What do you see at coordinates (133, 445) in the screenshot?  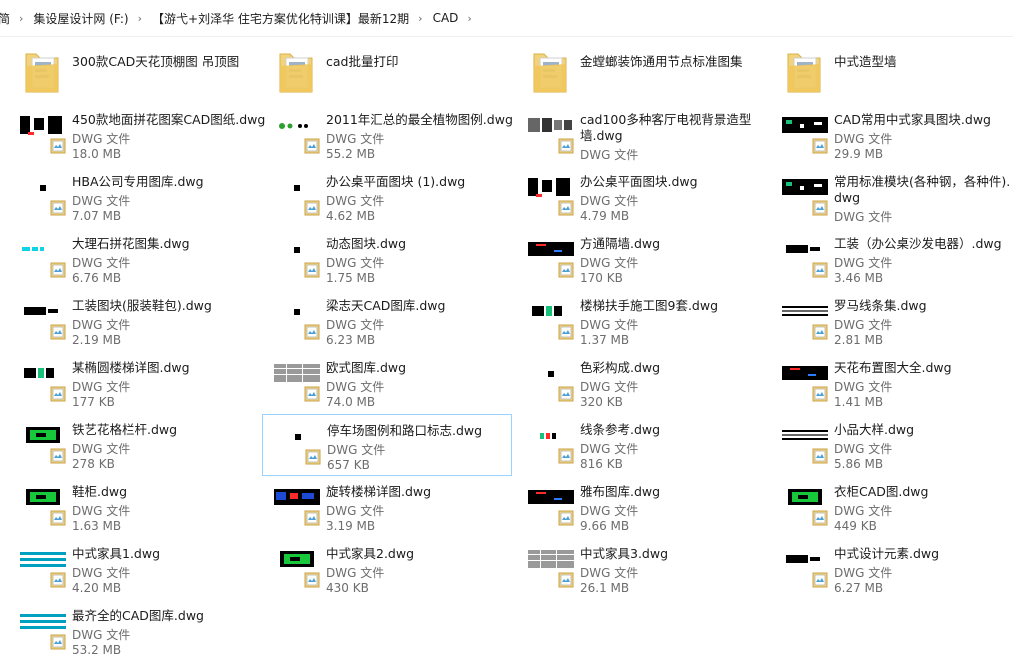 I see `file-item: 铁艺花格栏杆.dwg DWG 文件 278 KB` at bounding box center [133, 445].